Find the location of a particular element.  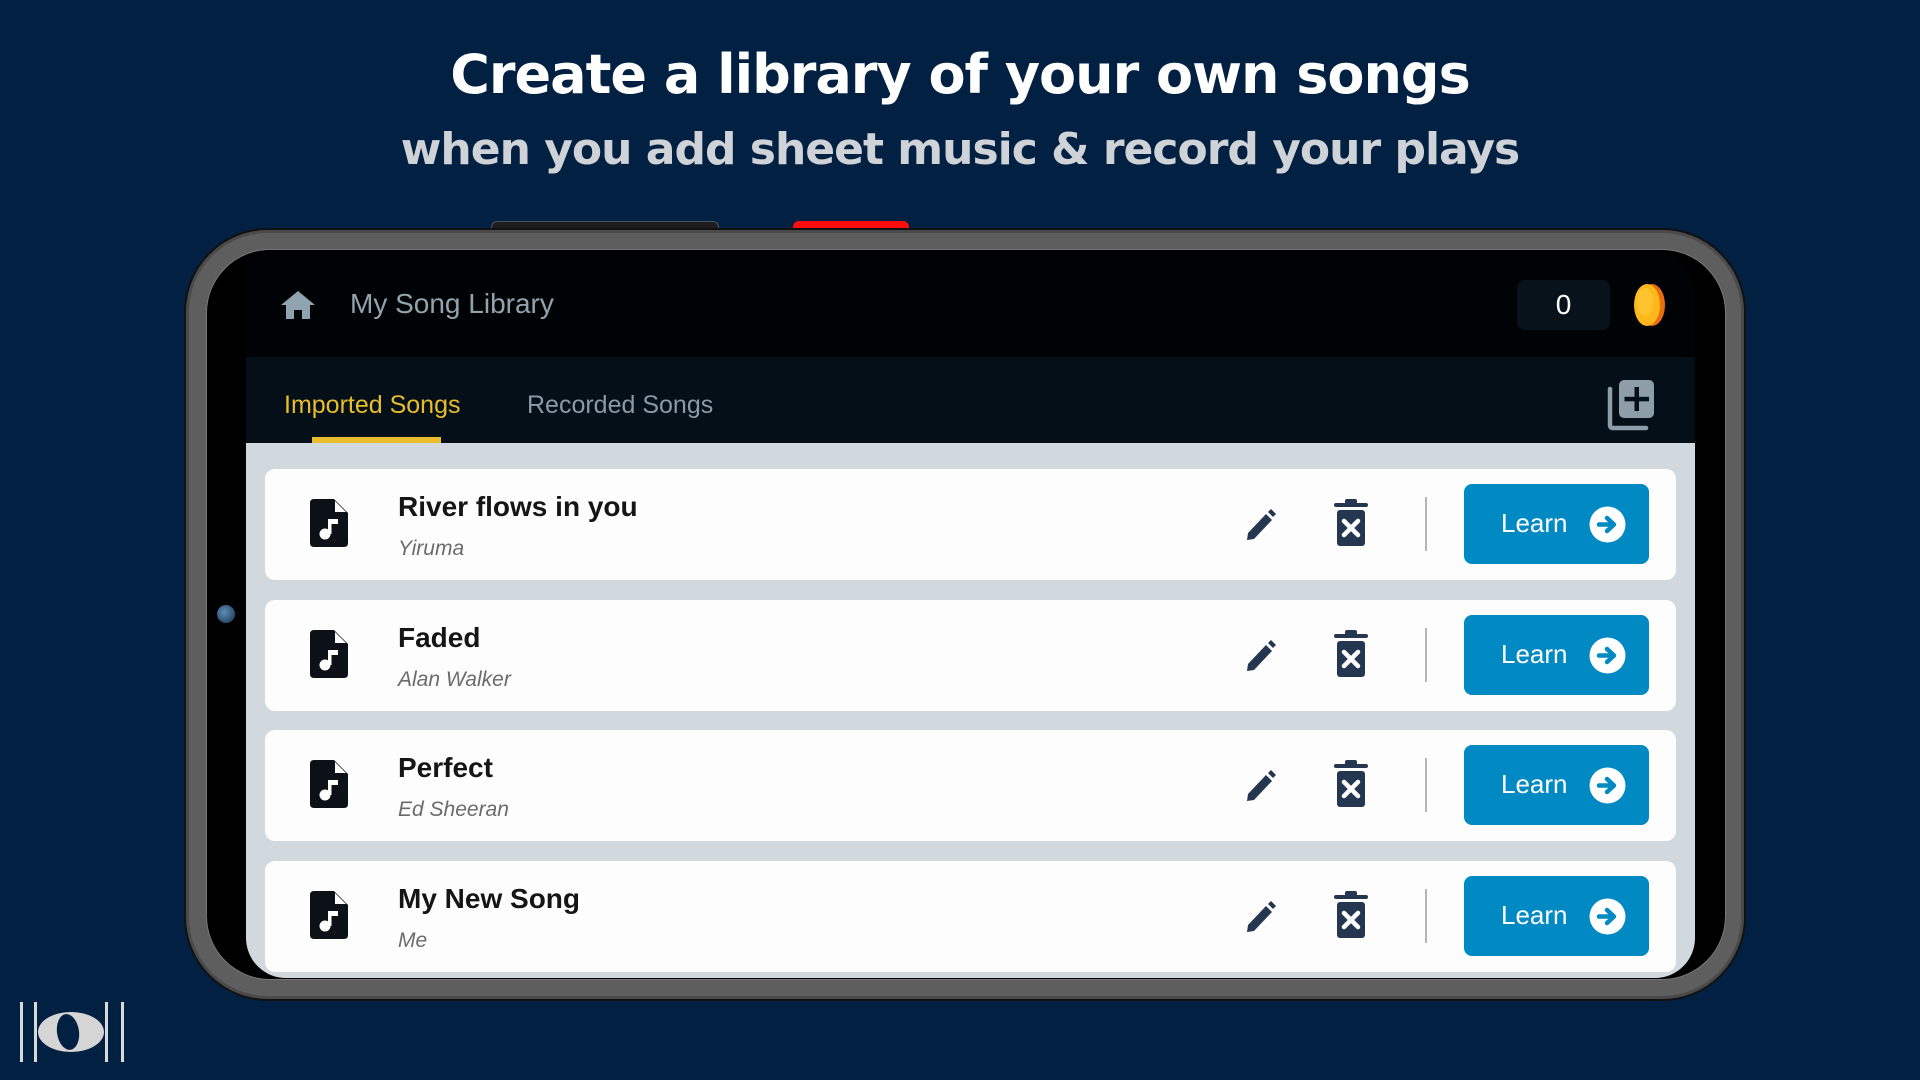

song-title: Perfect is located at coordinates (445, 767).